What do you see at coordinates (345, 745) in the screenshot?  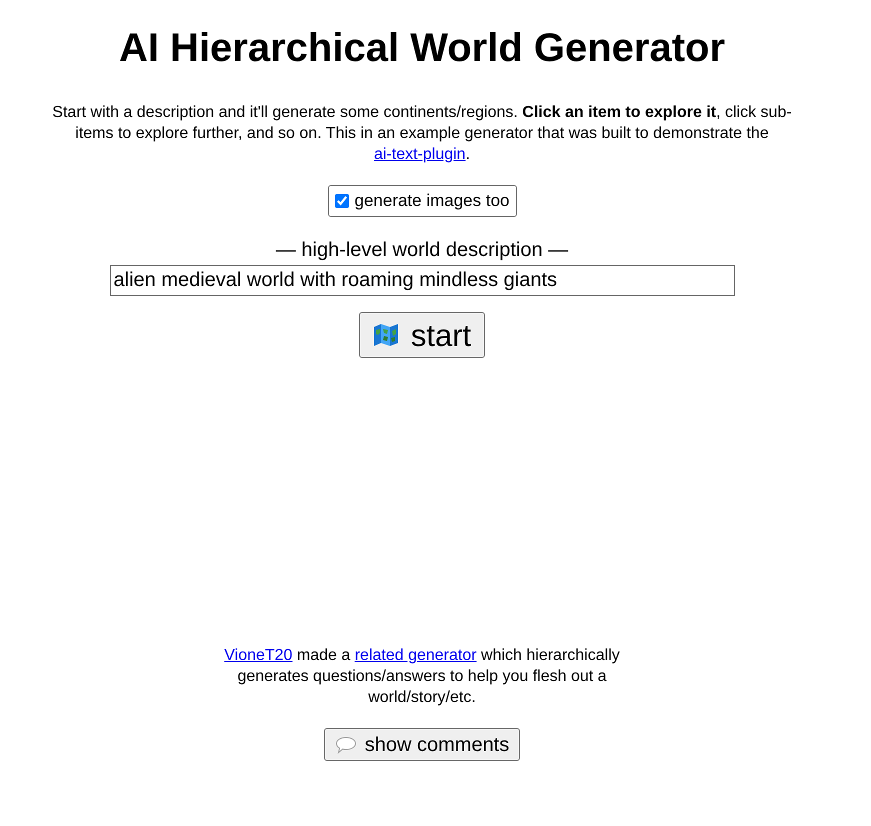 I see `speech-bubble-icon` at bounding box center [345, 745].